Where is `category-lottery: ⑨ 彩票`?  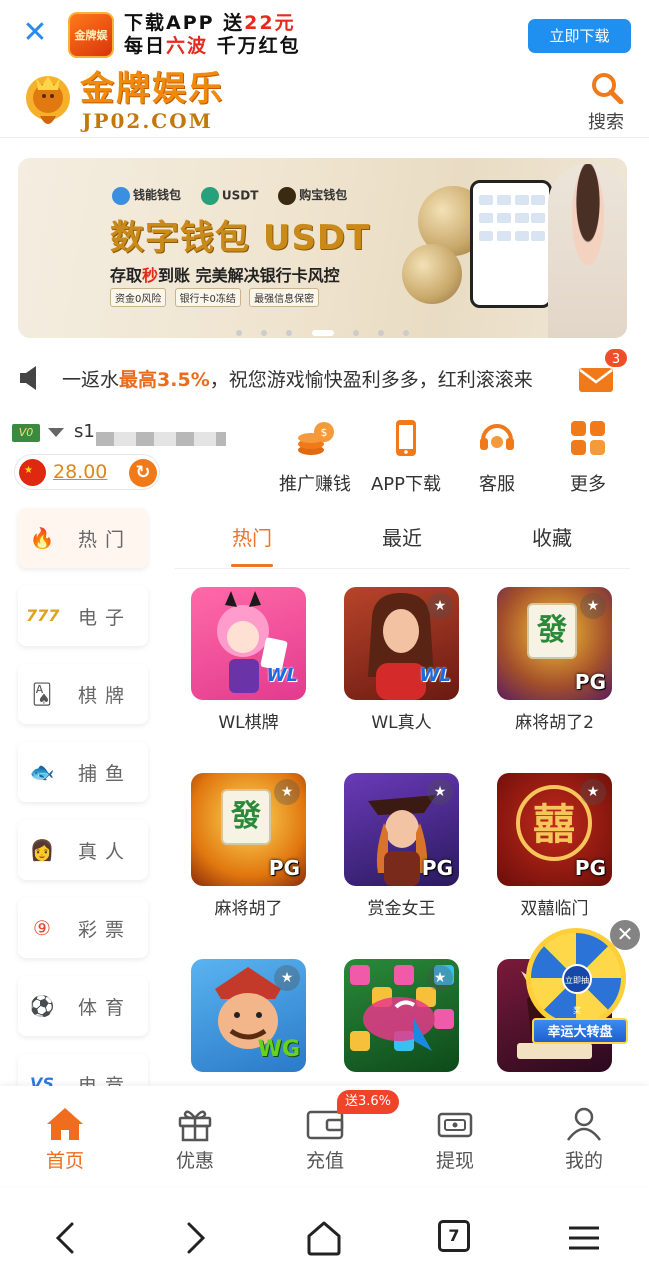 category-lottery: ⑨ 彩票 is located at coordinates (83, 928).